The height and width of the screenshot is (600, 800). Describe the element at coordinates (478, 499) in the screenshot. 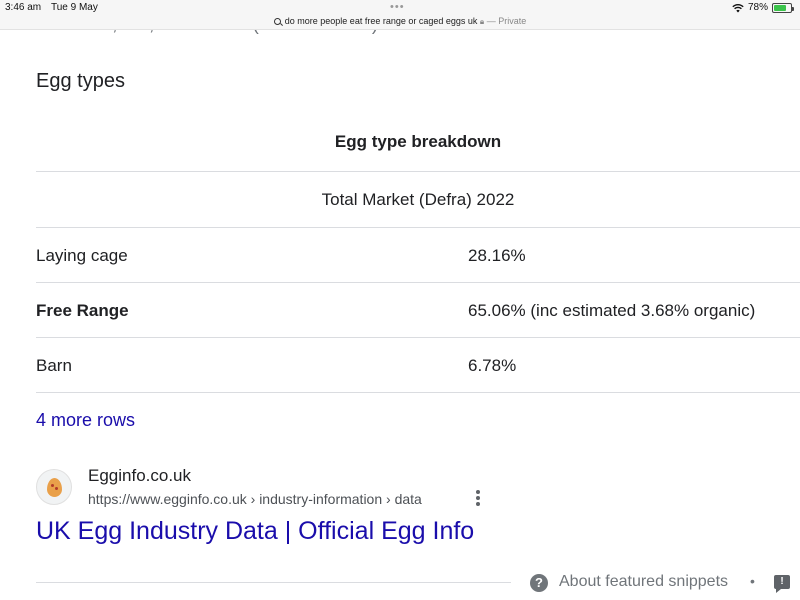

I see `more-options-icon` at that location.